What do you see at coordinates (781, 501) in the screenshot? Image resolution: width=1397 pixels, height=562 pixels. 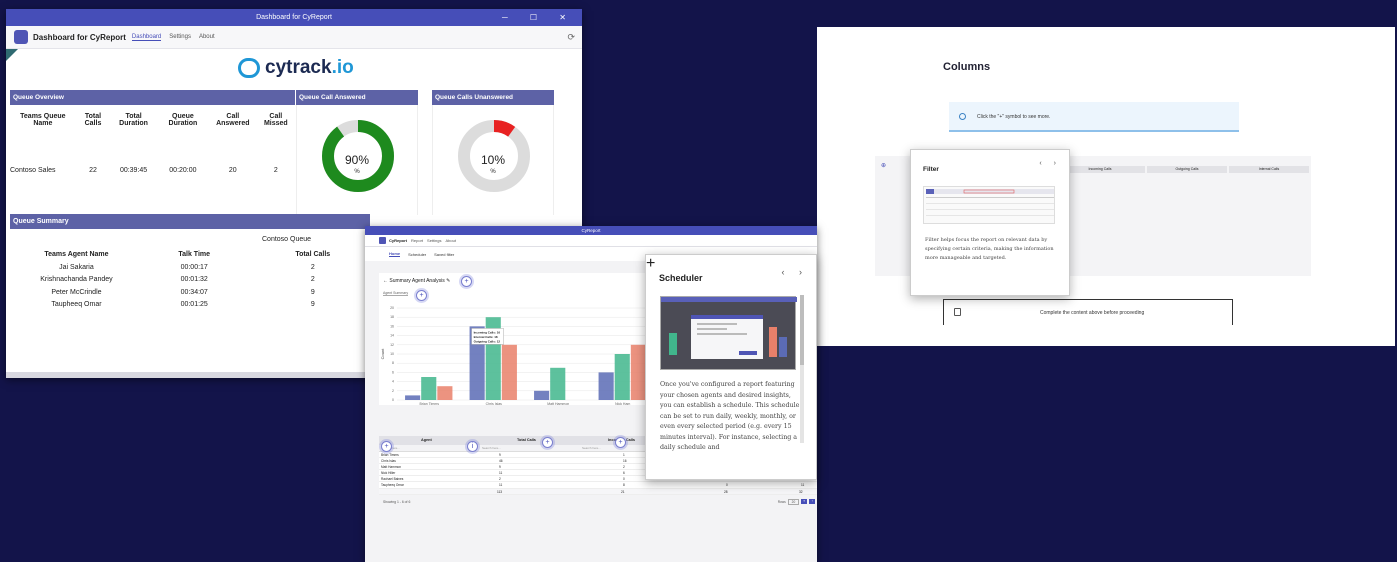 I see `rows-label: Rows` at bounding box center [781, 501].